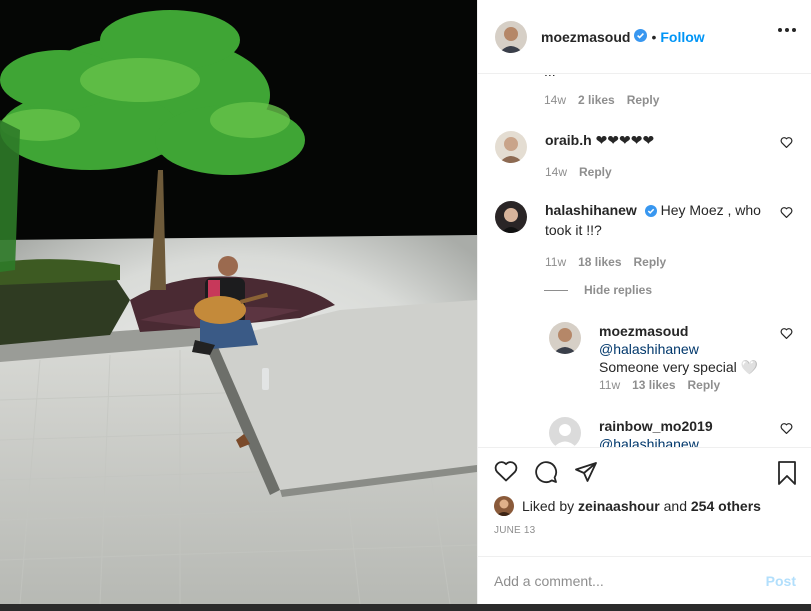 The width and height of the screenshot is (811, 611). Describe the element at coordinates (548, 506) in the screenshot. I see `liked-by-prefix: Liked by` at that location.